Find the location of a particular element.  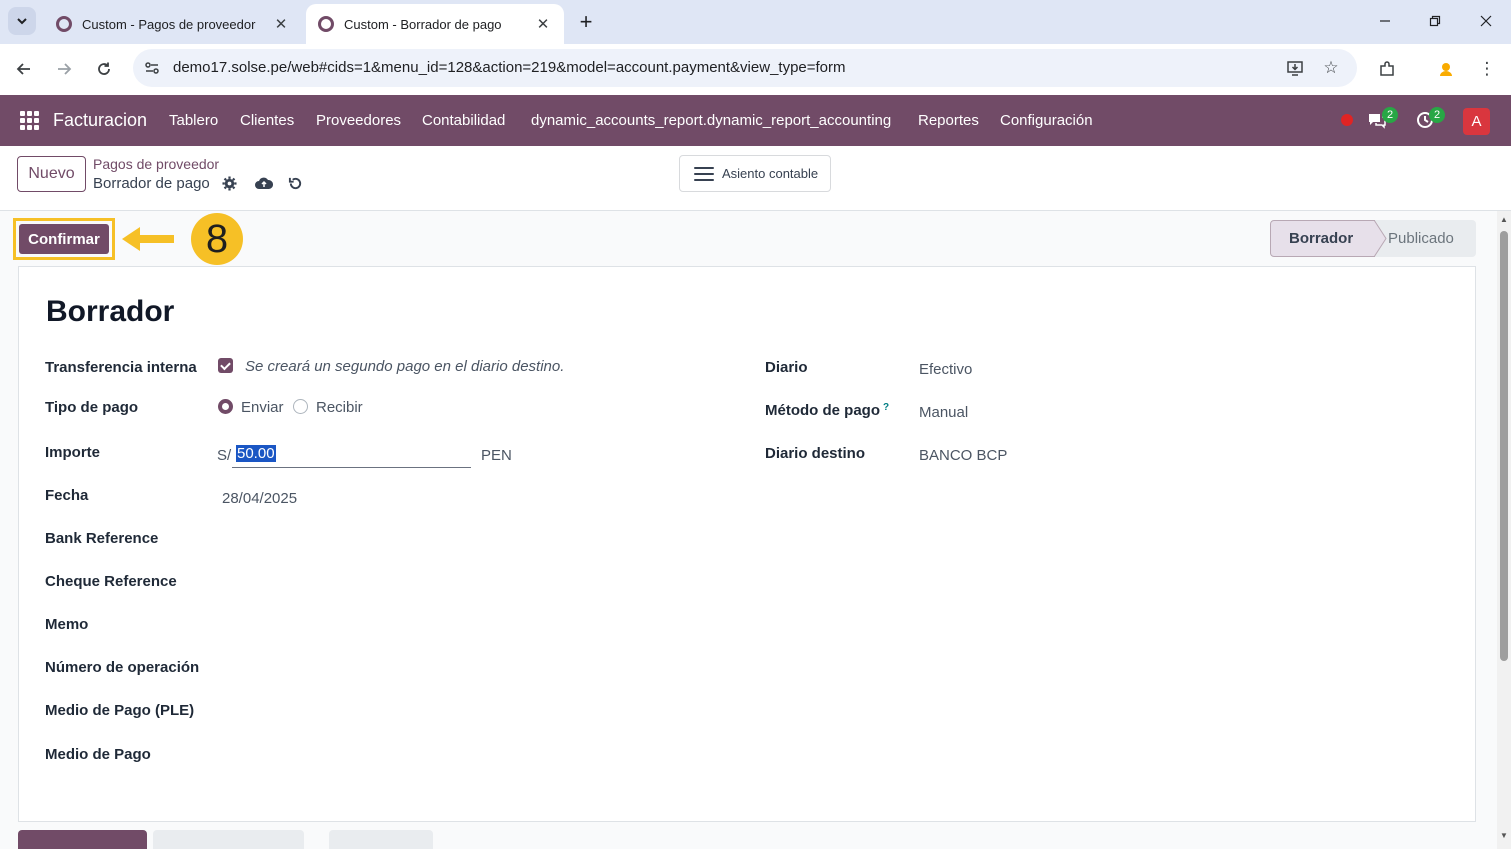

list-icon is located at coordinates (704, 173).